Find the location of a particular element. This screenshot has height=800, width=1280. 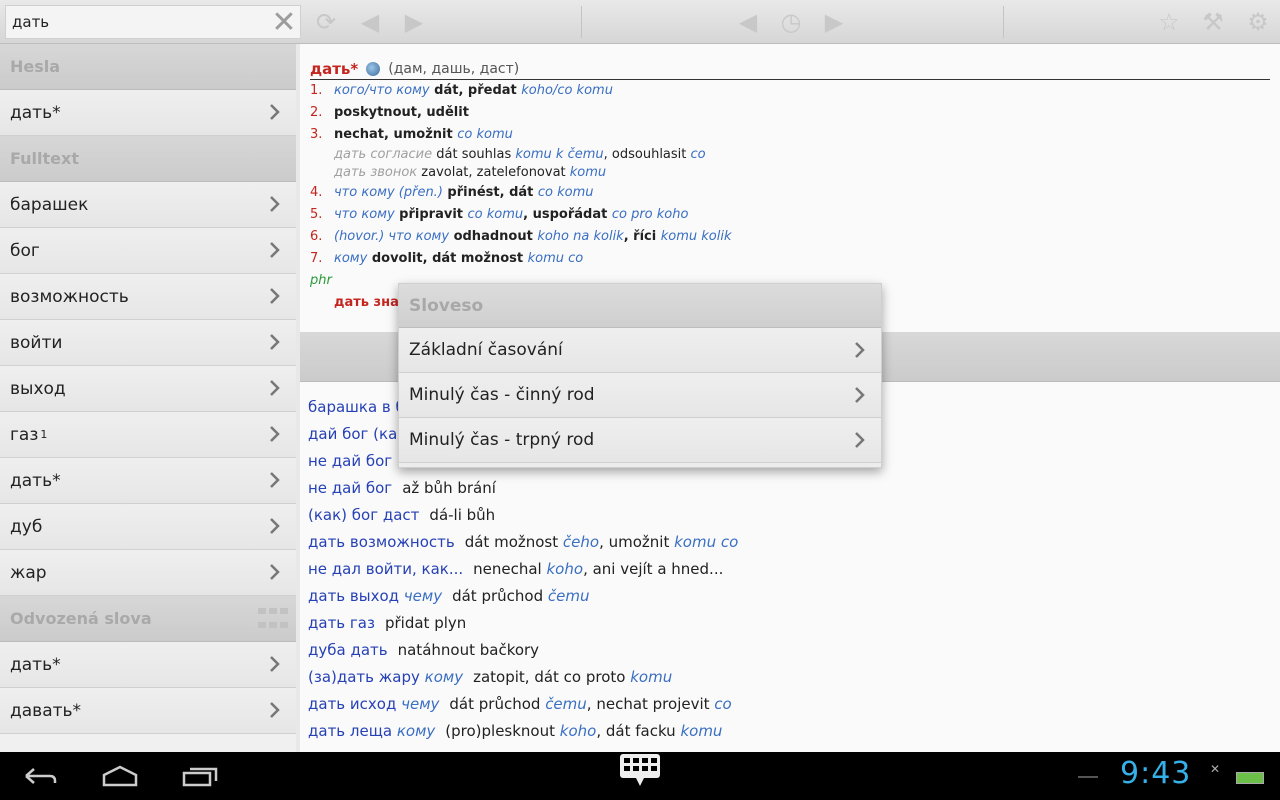

keyboard-icon is located at coordinates (640, 771).